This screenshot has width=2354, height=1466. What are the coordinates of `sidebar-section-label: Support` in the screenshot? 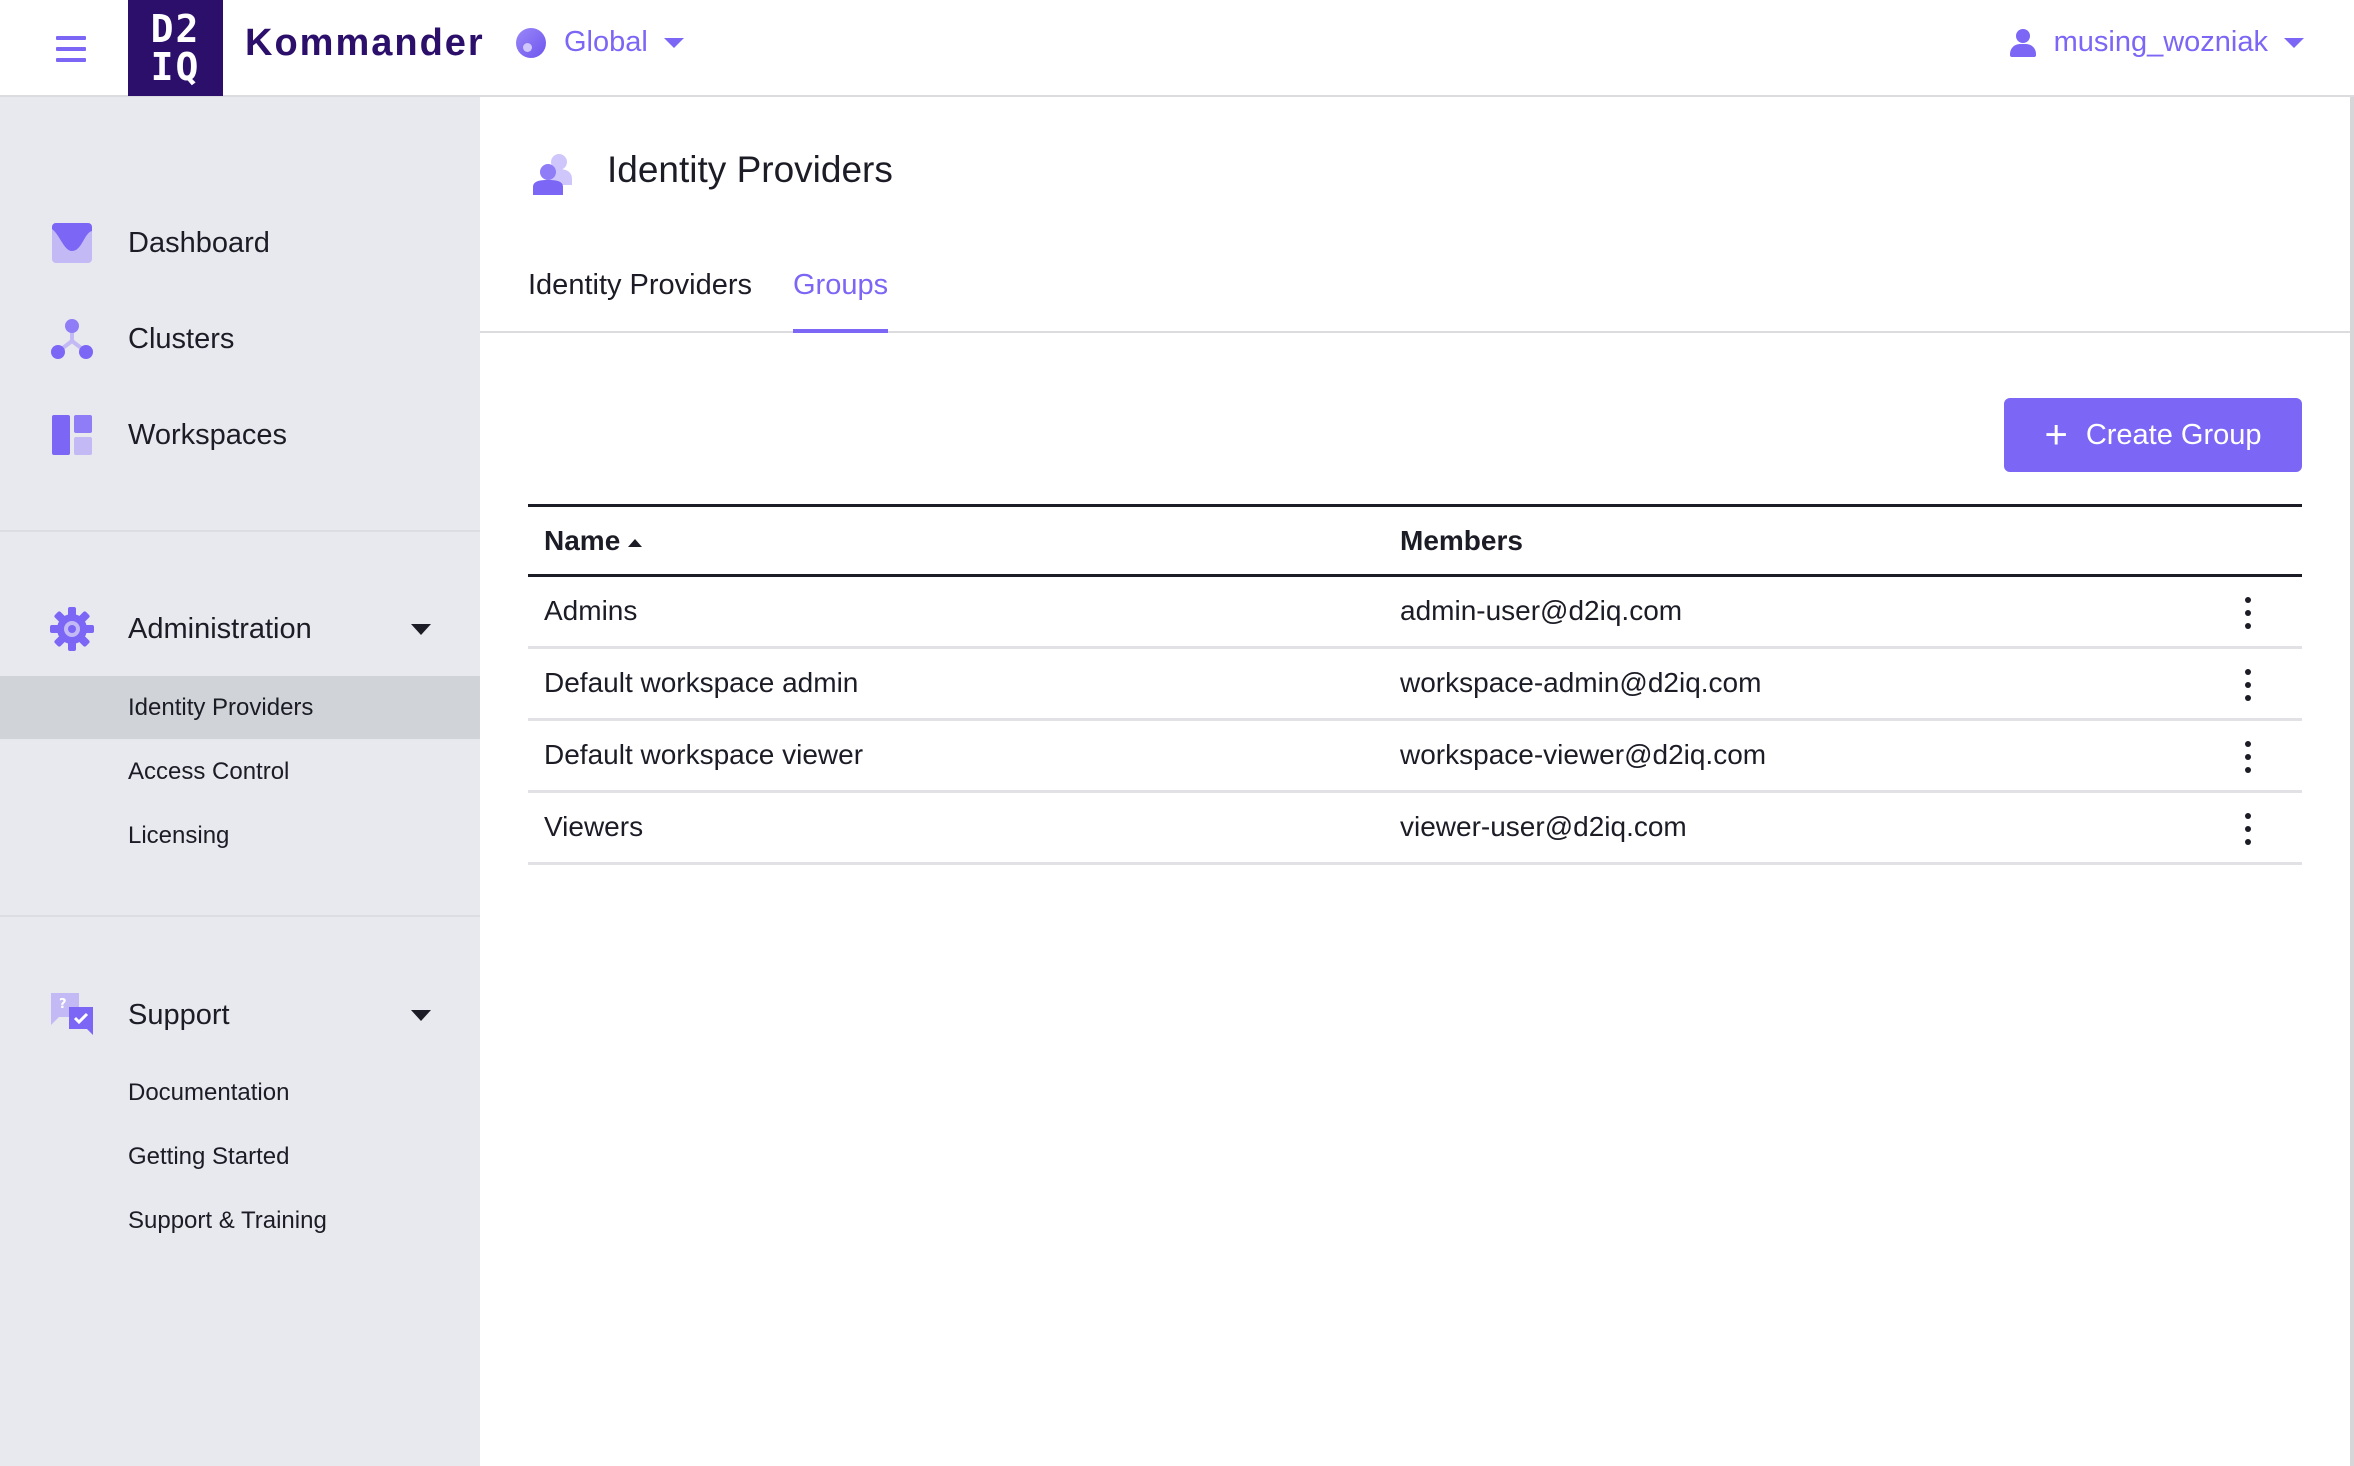 It's located at (179, 1014).